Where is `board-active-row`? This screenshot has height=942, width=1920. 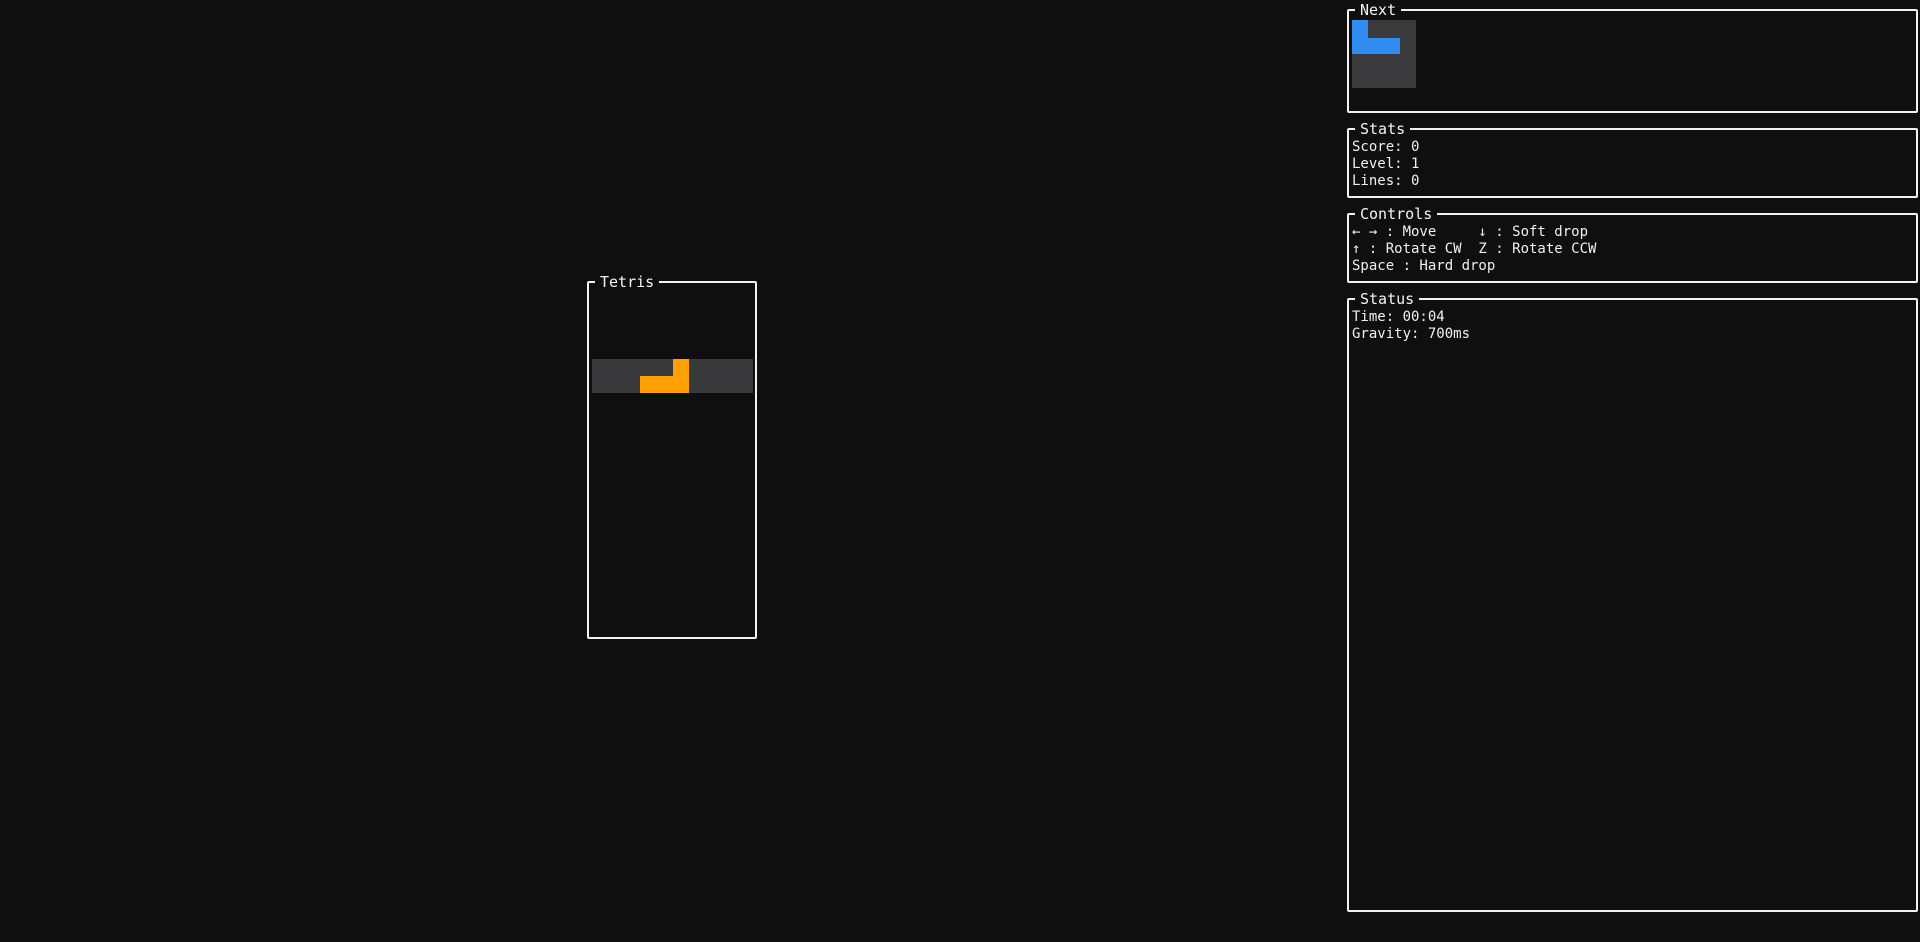
board-active-row is located at coordinates (672, 376).